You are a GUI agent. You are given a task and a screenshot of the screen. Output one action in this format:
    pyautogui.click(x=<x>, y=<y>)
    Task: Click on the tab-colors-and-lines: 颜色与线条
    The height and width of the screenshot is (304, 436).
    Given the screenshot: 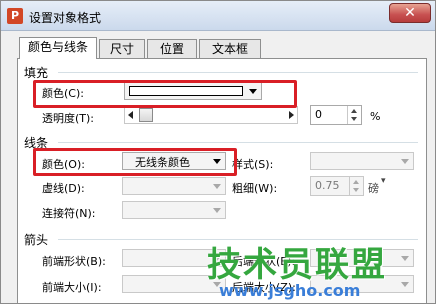 What is the action you would take?
    pyautogui.click(x=58, y=48)
    